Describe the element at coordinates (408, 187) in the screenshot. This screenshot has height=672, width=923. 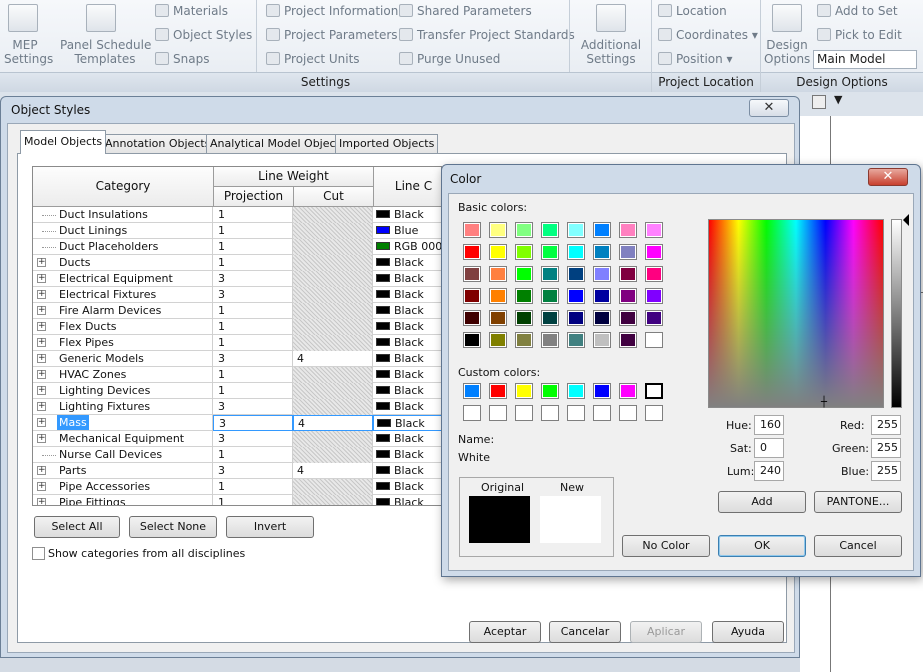
I see `header-line-color: Line C` at that location.